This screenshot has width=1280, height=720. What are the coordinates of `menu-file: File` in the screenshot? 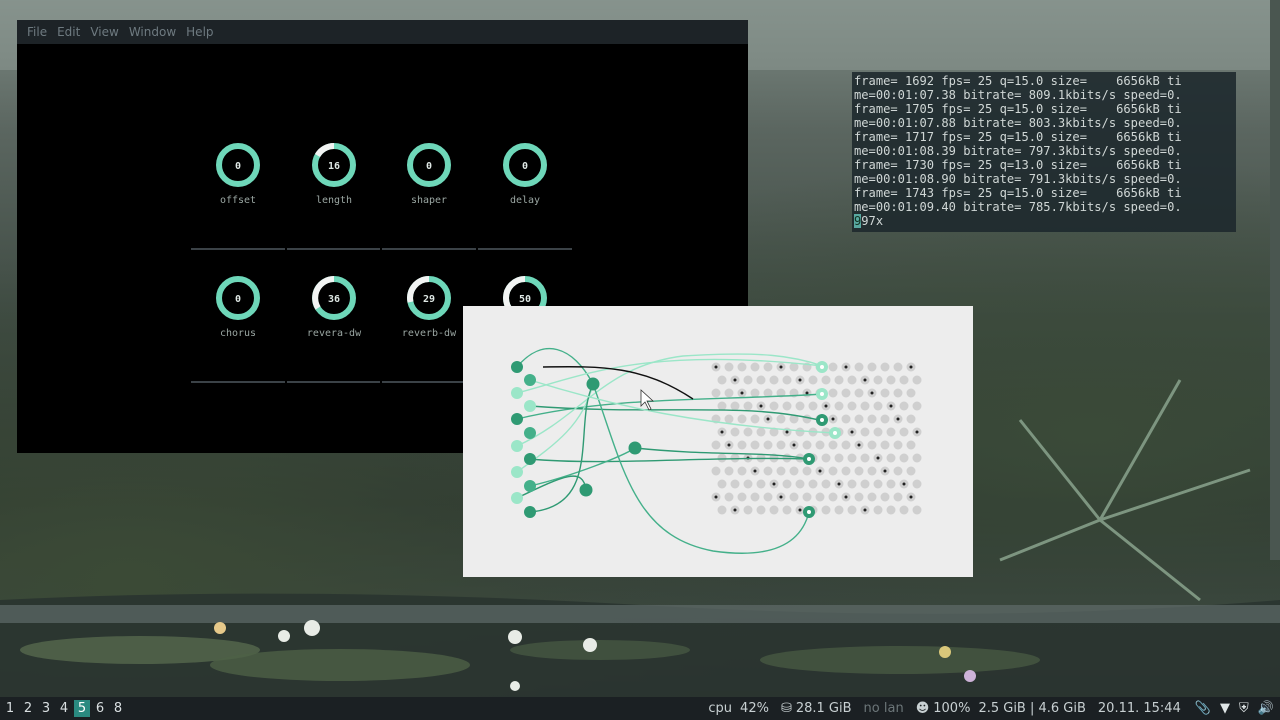 It's located at (37, 32).